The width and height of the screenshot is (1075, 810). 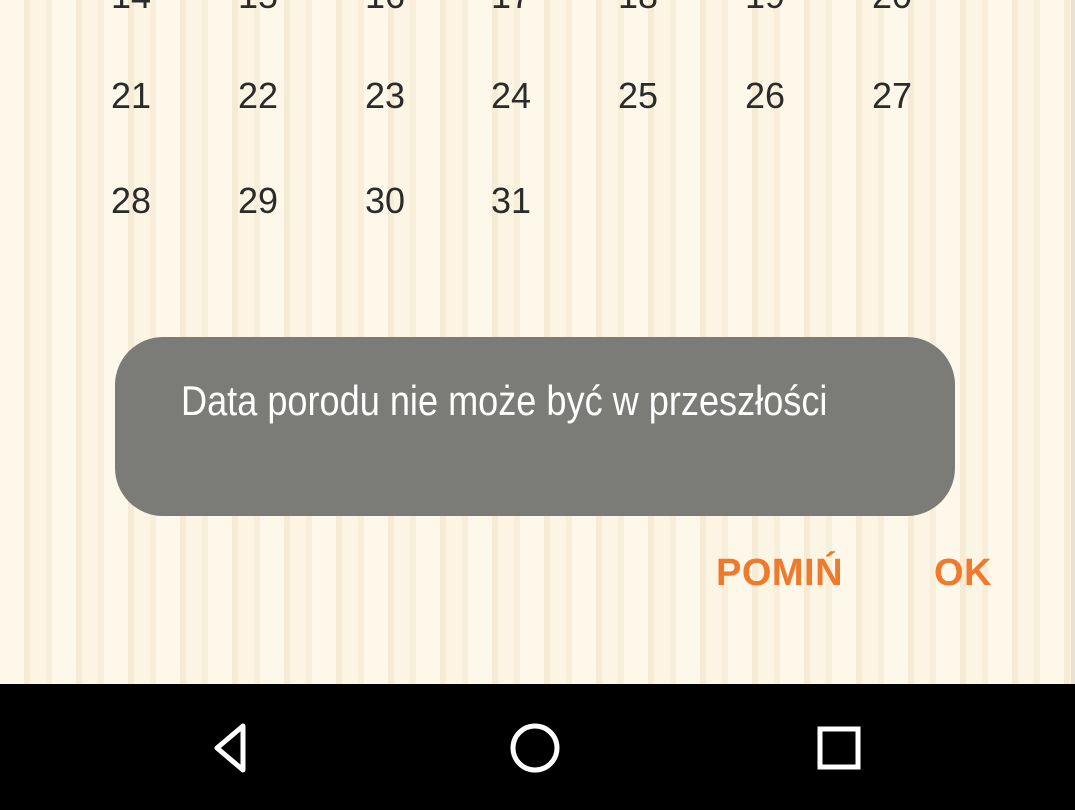 I want to click on calendar-week-row: 28 29 30 31, so click(x=537, y=201).